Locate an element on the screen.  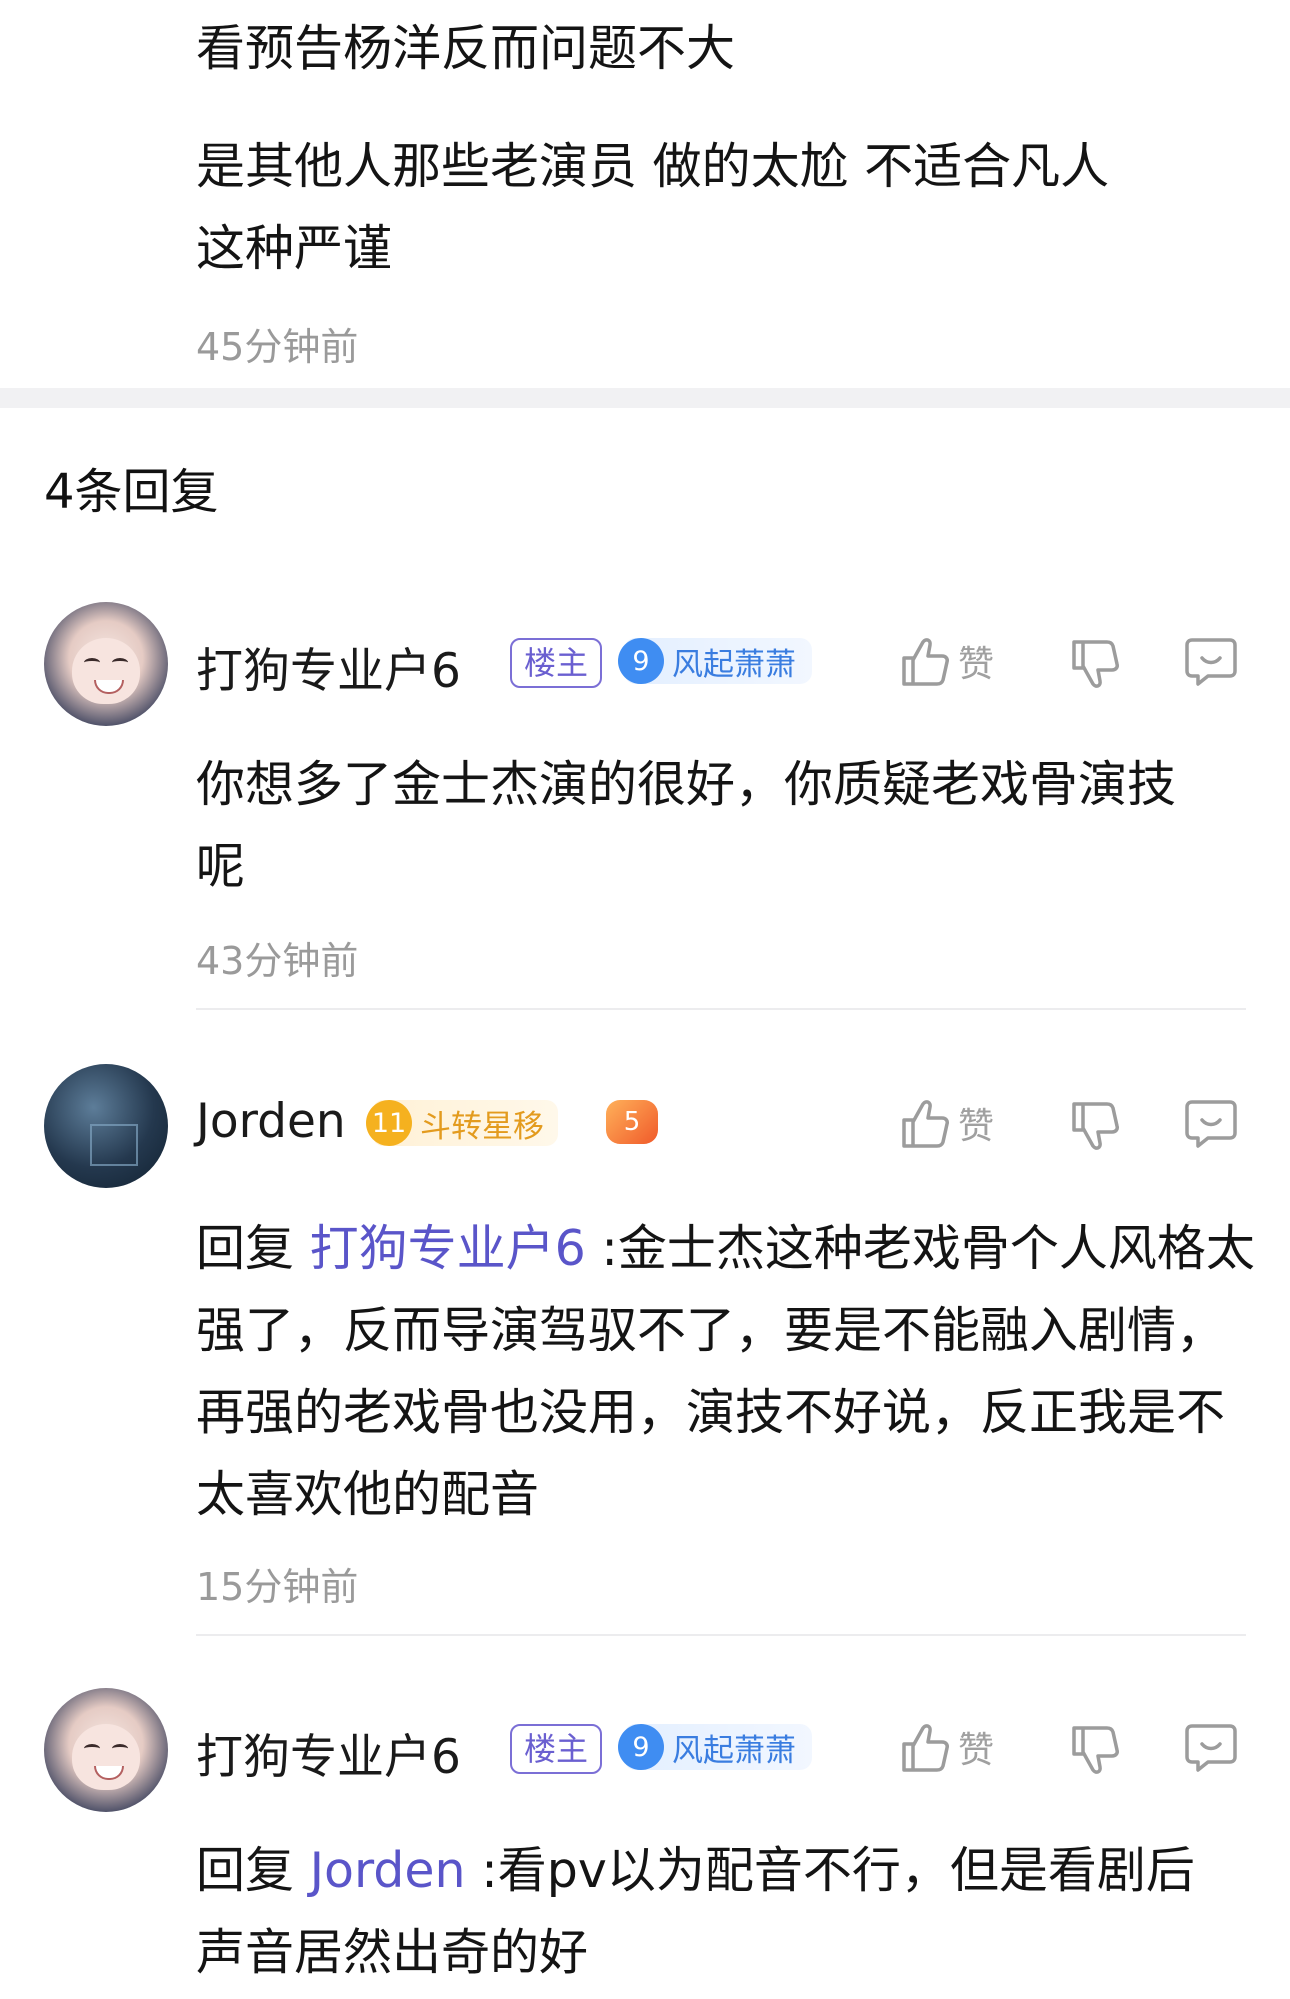
replies-count: 4条回复 is located at coordinates (131, 492).